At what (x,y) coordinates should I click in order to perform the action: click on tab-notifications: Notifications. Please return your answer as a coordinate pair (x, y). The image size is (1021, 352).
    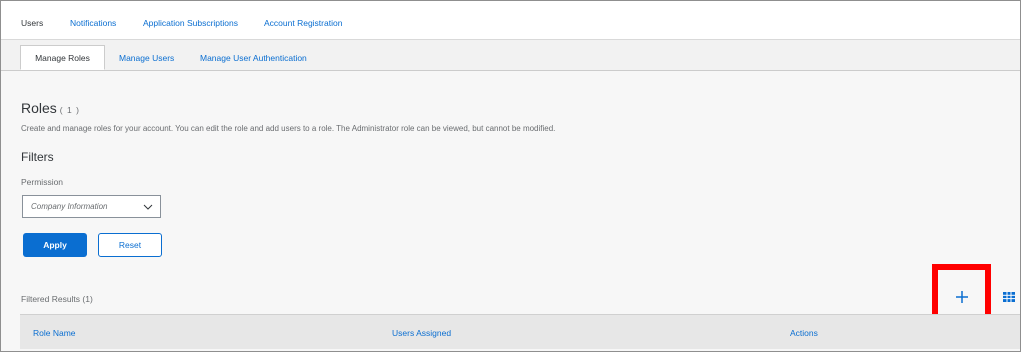
    Looking at the image, I should click on (93, 23).